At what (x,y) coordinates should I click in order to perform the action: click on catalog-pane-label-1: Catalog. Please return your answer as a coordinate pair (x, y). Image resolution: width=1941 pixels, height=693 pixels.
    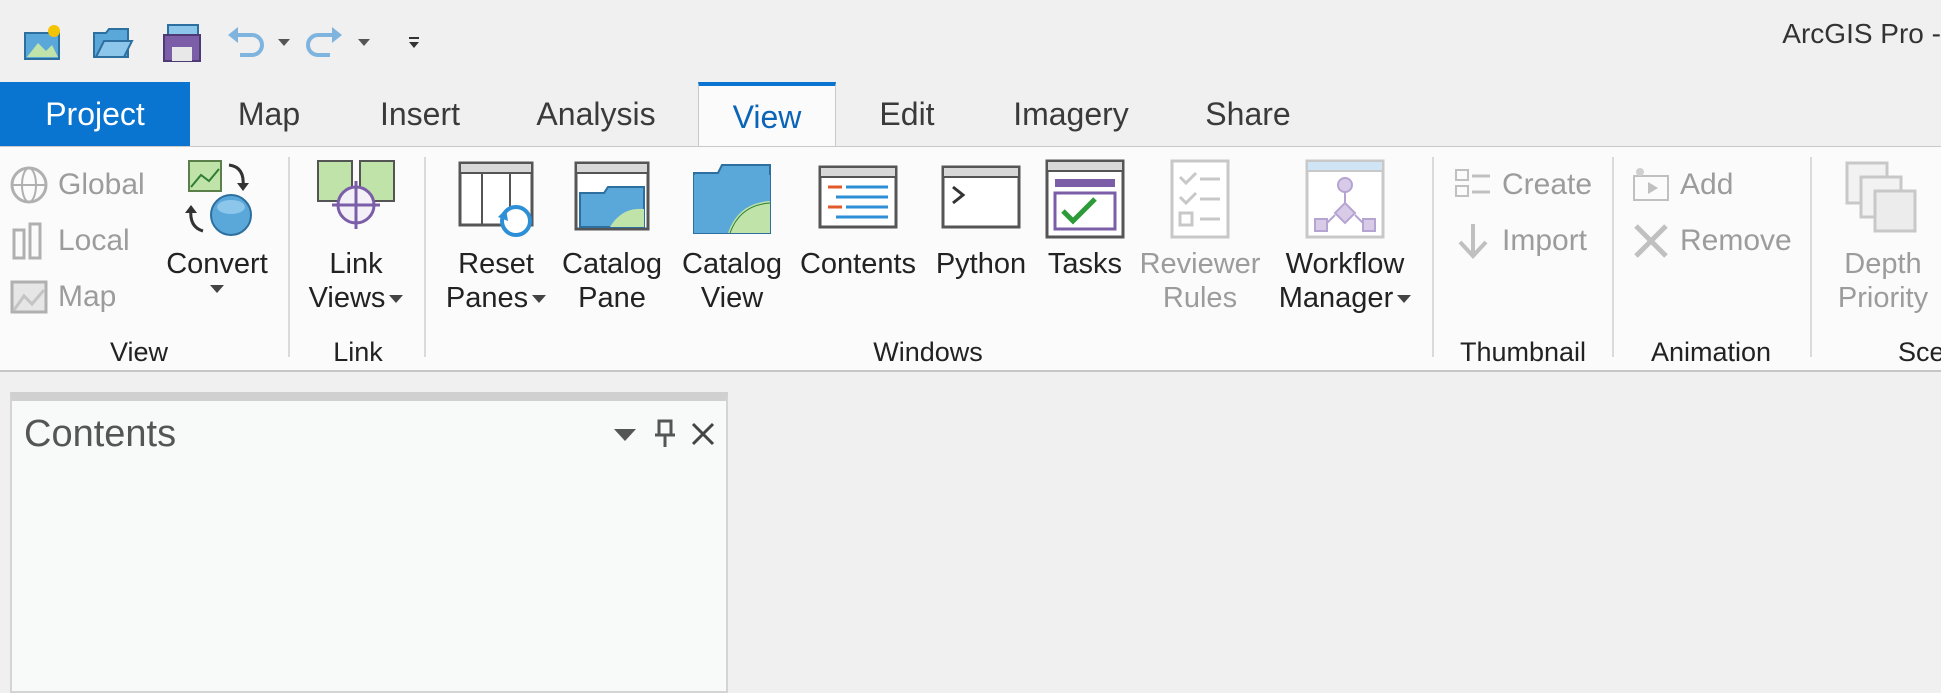
    Looking at the image, I should click on (612, 264).